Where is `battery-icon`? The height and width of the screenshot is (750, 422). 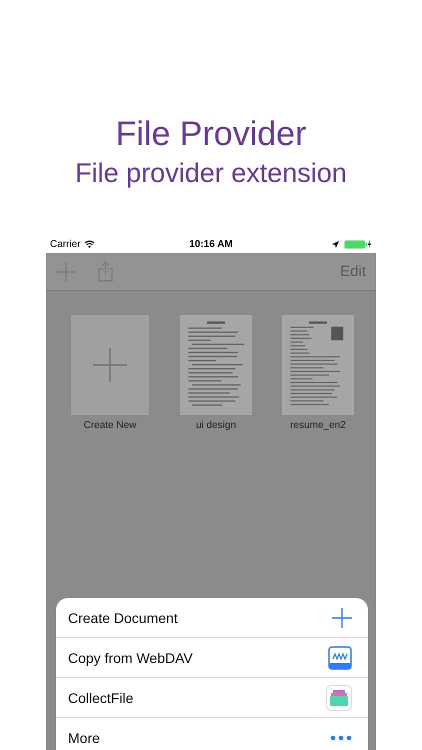
battery-icon is located at coordinates (358, 244).